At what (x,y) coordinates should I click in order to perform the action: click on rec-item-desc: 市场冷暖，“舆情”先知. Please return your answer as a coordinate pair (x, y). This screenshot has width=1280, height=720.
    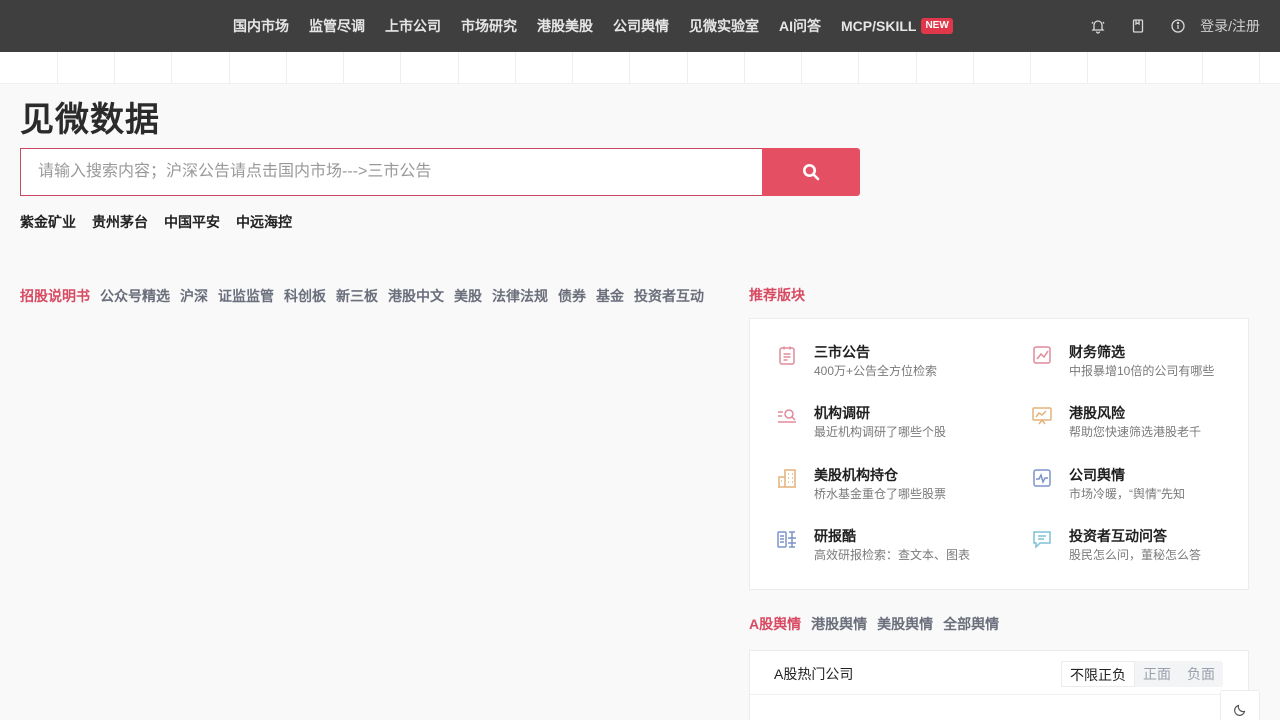
    Looking at the image, I should click on (1127, 494).